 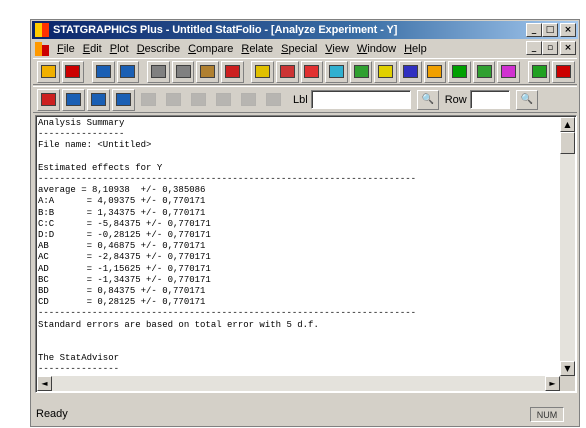 I want to click on statistics-button, so click(x=158, y=71).